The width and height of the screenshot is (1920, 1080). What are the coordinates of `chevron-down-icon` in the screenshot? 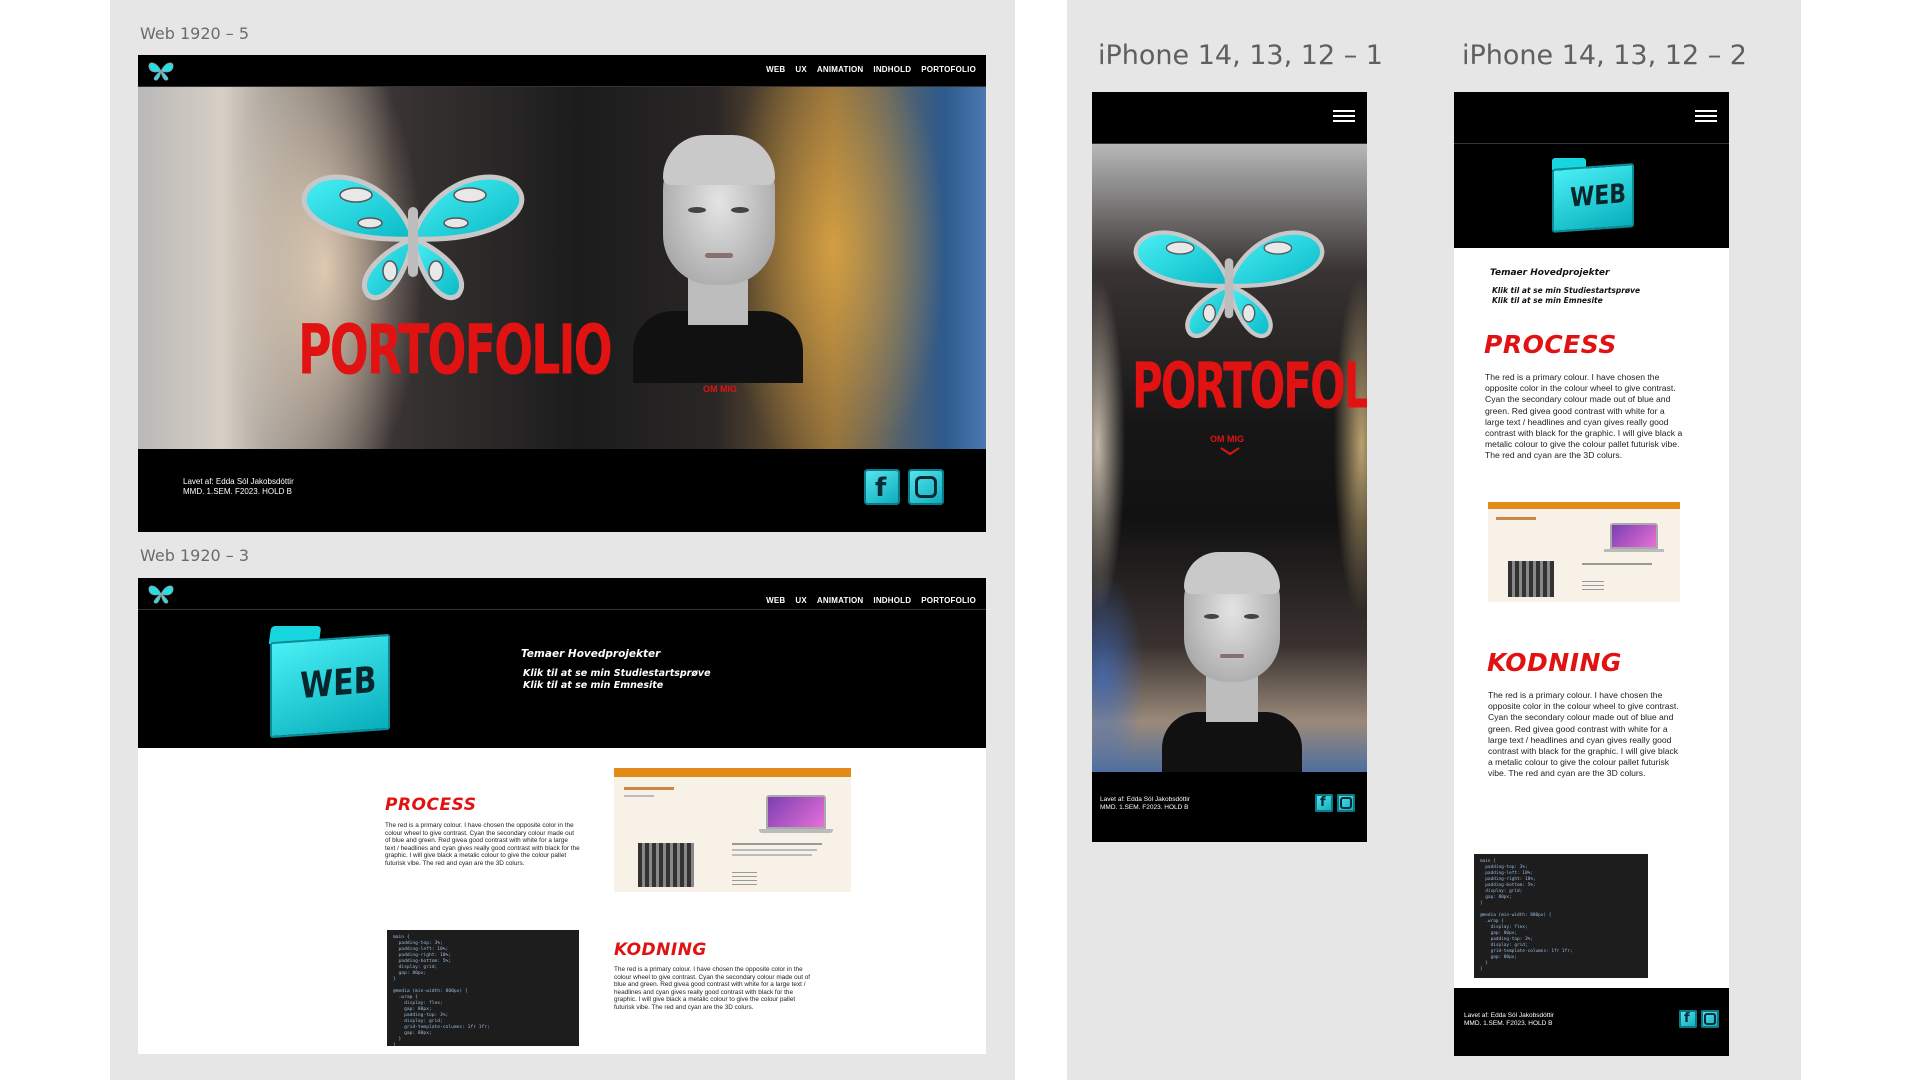 It's located at (1230, 451).